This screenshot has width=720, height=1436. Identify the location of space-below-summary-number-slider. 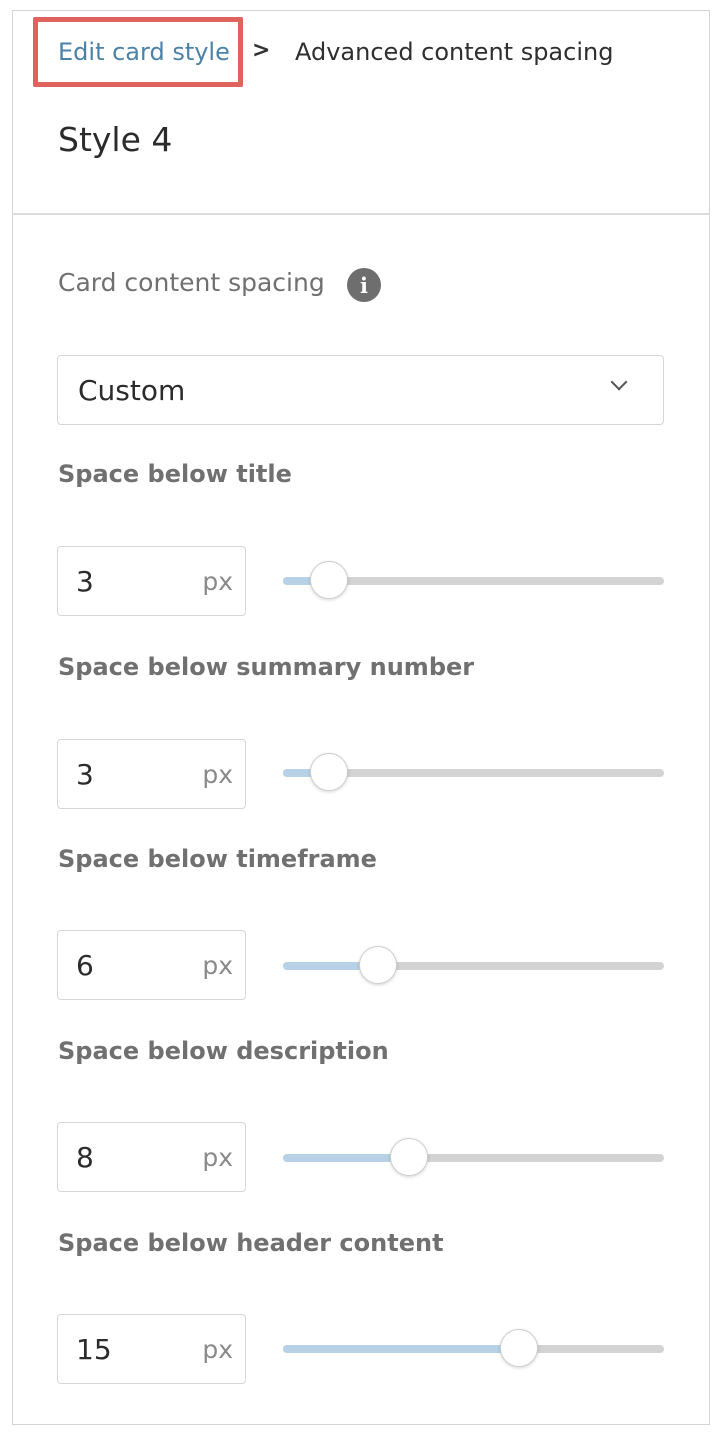
(473, 773).